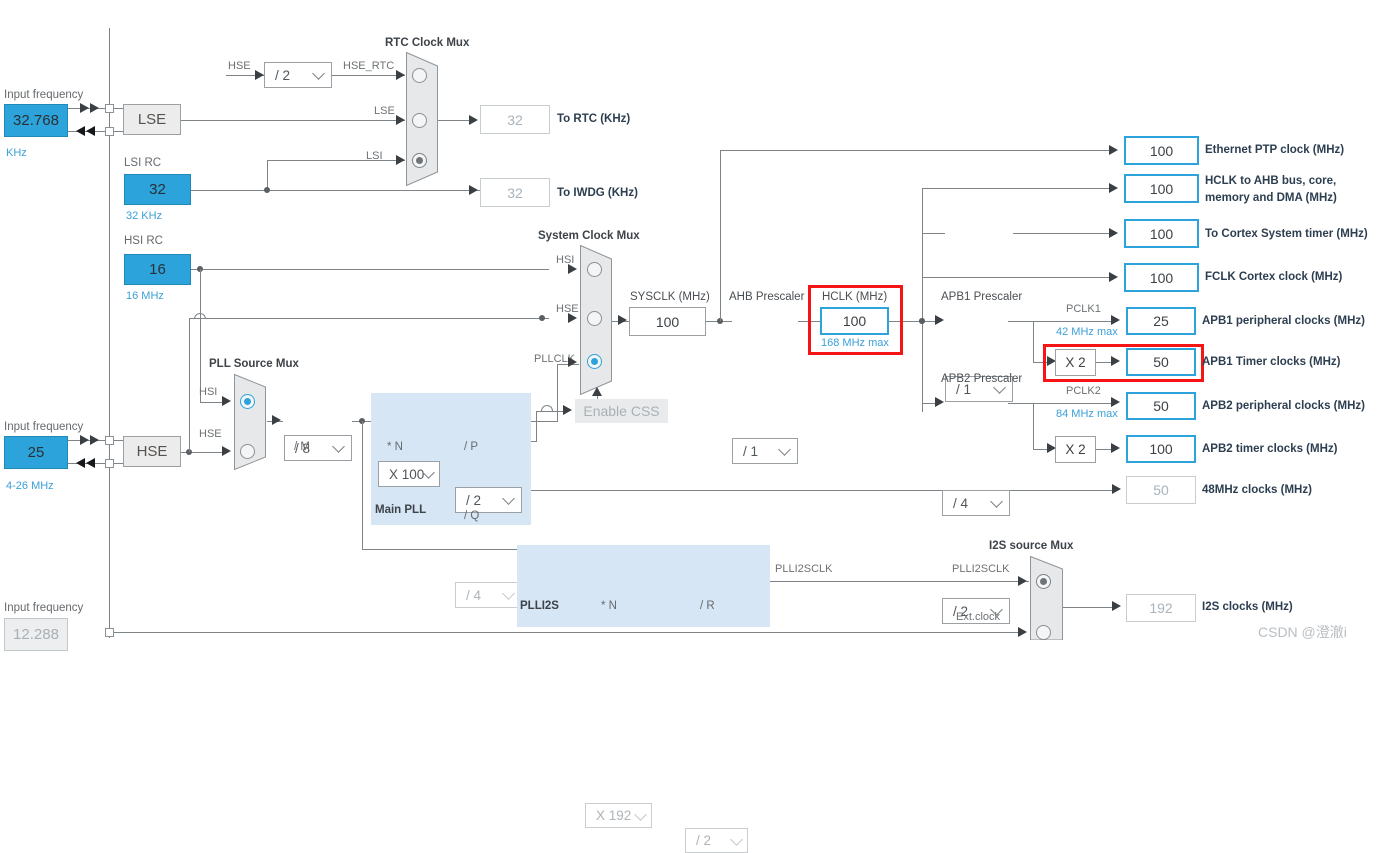  What do you see at coordinates (109, 440) in the screenshot?
I see `pin-hse-top` at bounding box center [109, 440].